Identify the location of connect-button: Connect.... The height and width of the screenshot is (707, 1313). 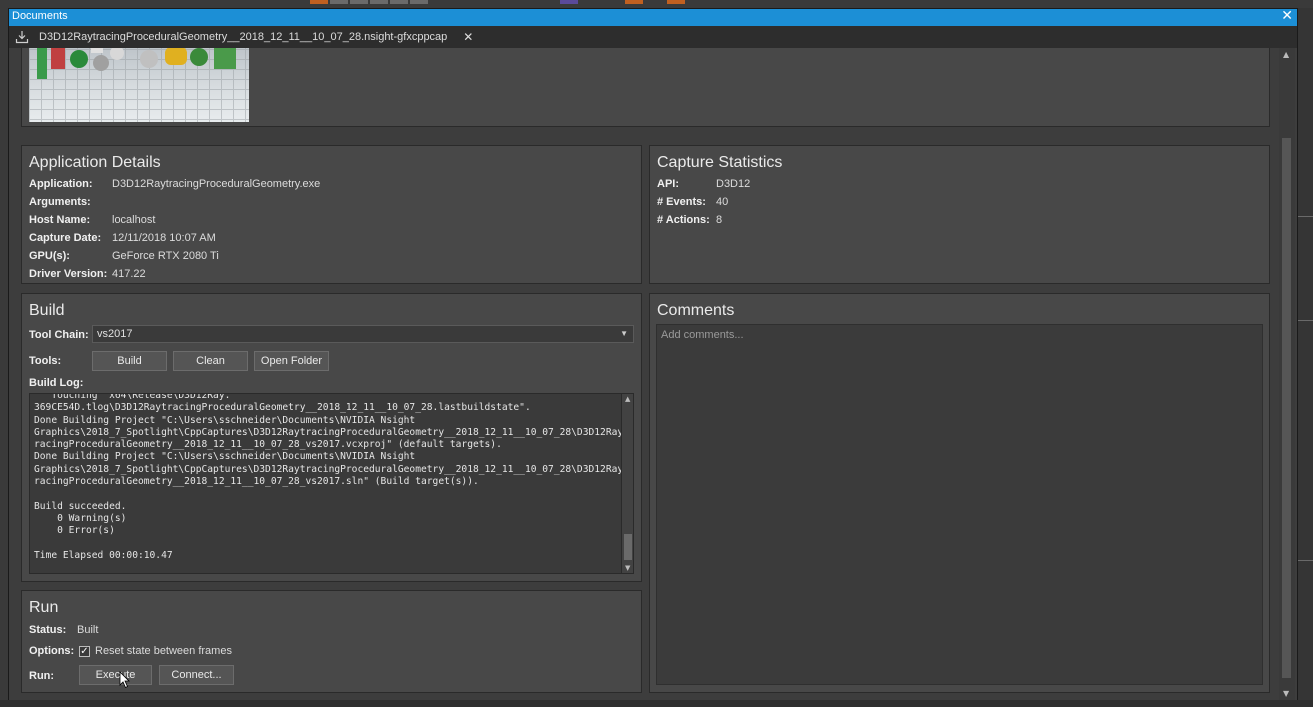
(196, 675).